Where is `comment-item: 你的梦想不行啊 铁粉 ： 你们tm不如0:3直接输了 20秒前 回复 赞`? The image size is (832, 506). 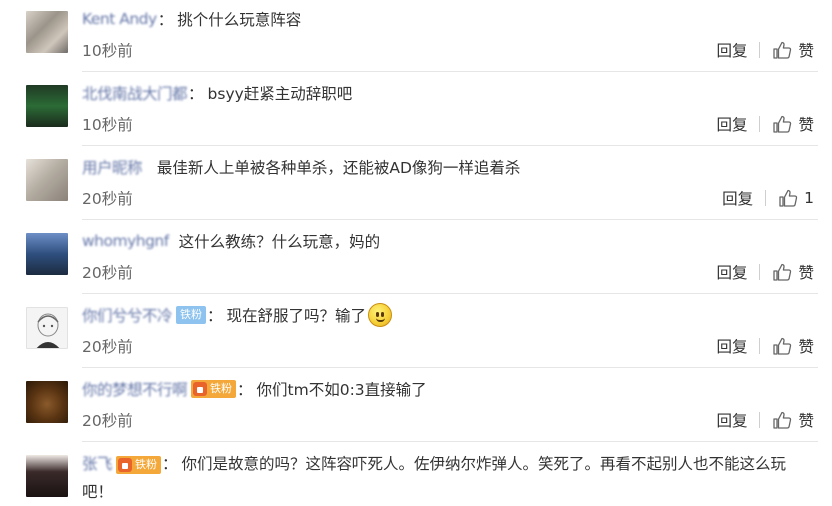 comment-item: 你的梦想不行啊 铁粉 ： 你们tm不如0:3直接输了 20秒前 回复 赞 is located at coordinates (416, 405).